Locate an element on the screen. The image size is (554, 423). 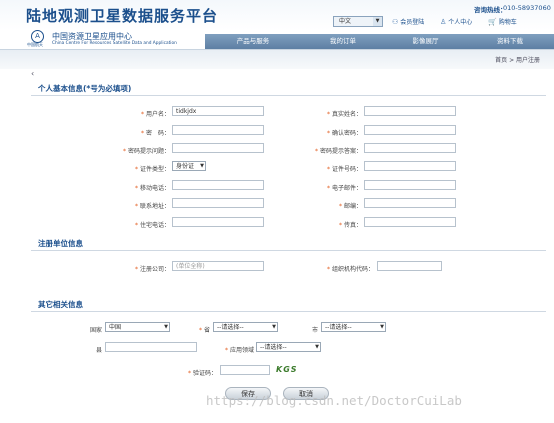
city-value: --请选择-- is located at coordinates (338, 327).